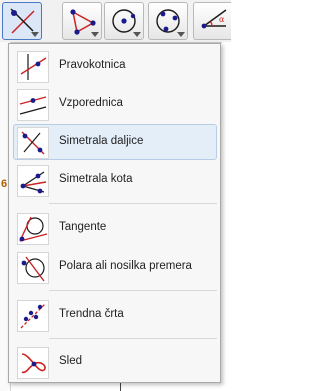  I want to click on perpendicular-bisector-icon, so click(33, 143).